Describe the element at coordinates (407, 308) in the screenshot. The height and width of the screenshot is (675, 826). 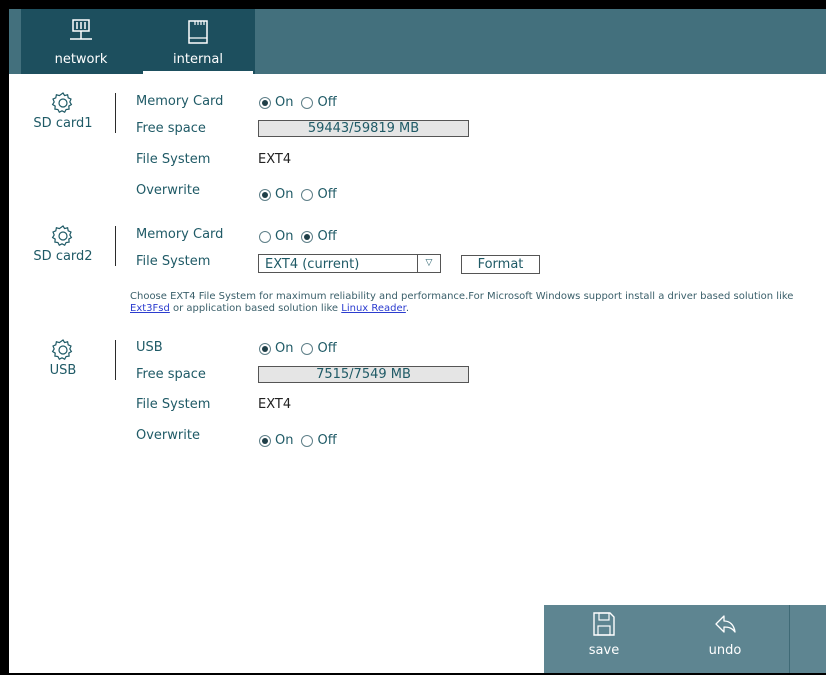
I see `note-text: .` at that location.